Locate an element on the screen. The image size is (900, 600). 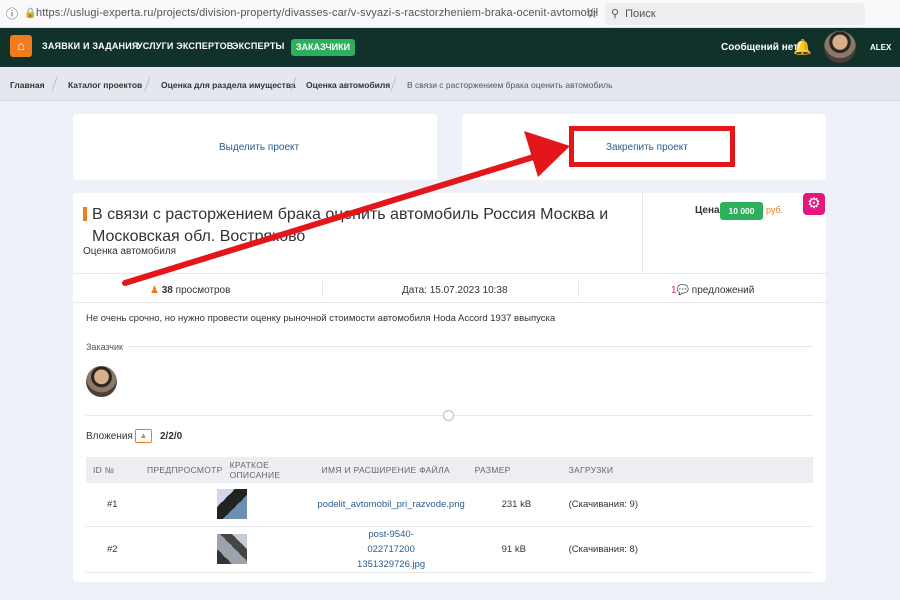
file-id: #1 is located at coordinates (113, 505).